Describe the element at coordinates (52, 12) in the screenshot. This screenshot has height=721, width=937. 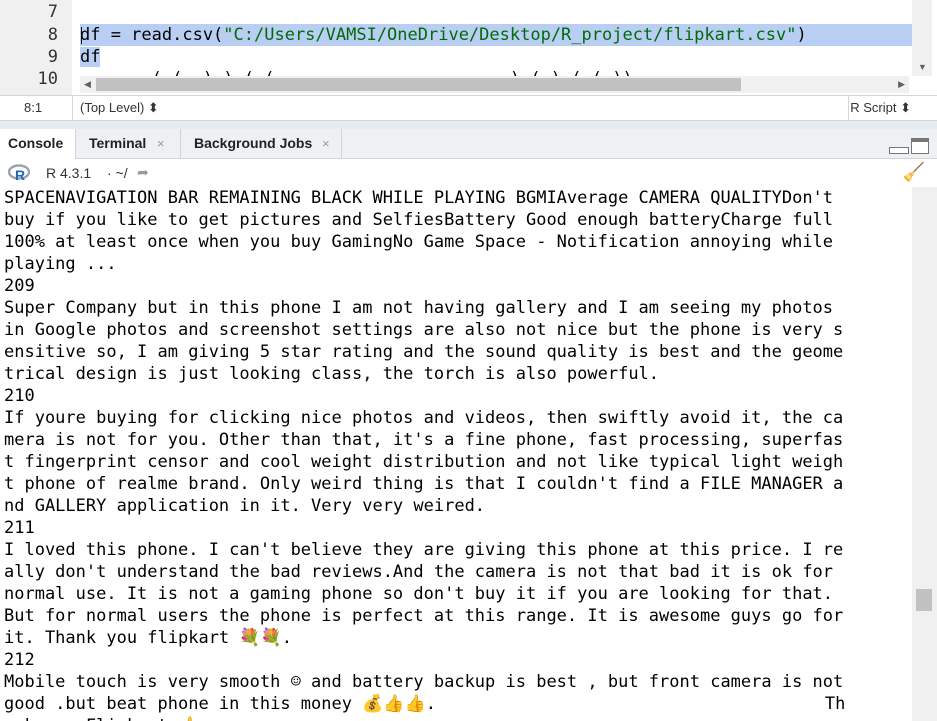
I see `line-number: 7` at that location.